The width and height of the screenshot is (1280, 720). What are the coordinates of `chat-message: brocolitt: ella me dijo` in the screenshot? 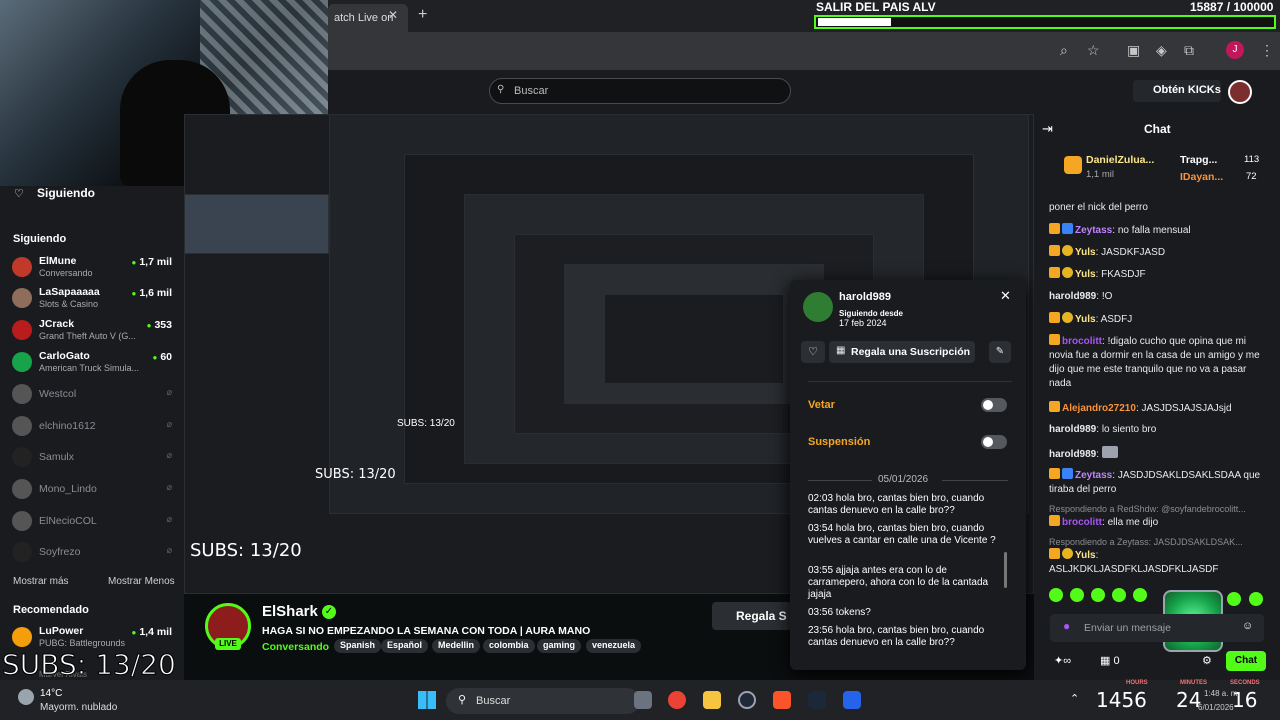 It's located at (1156, 522).